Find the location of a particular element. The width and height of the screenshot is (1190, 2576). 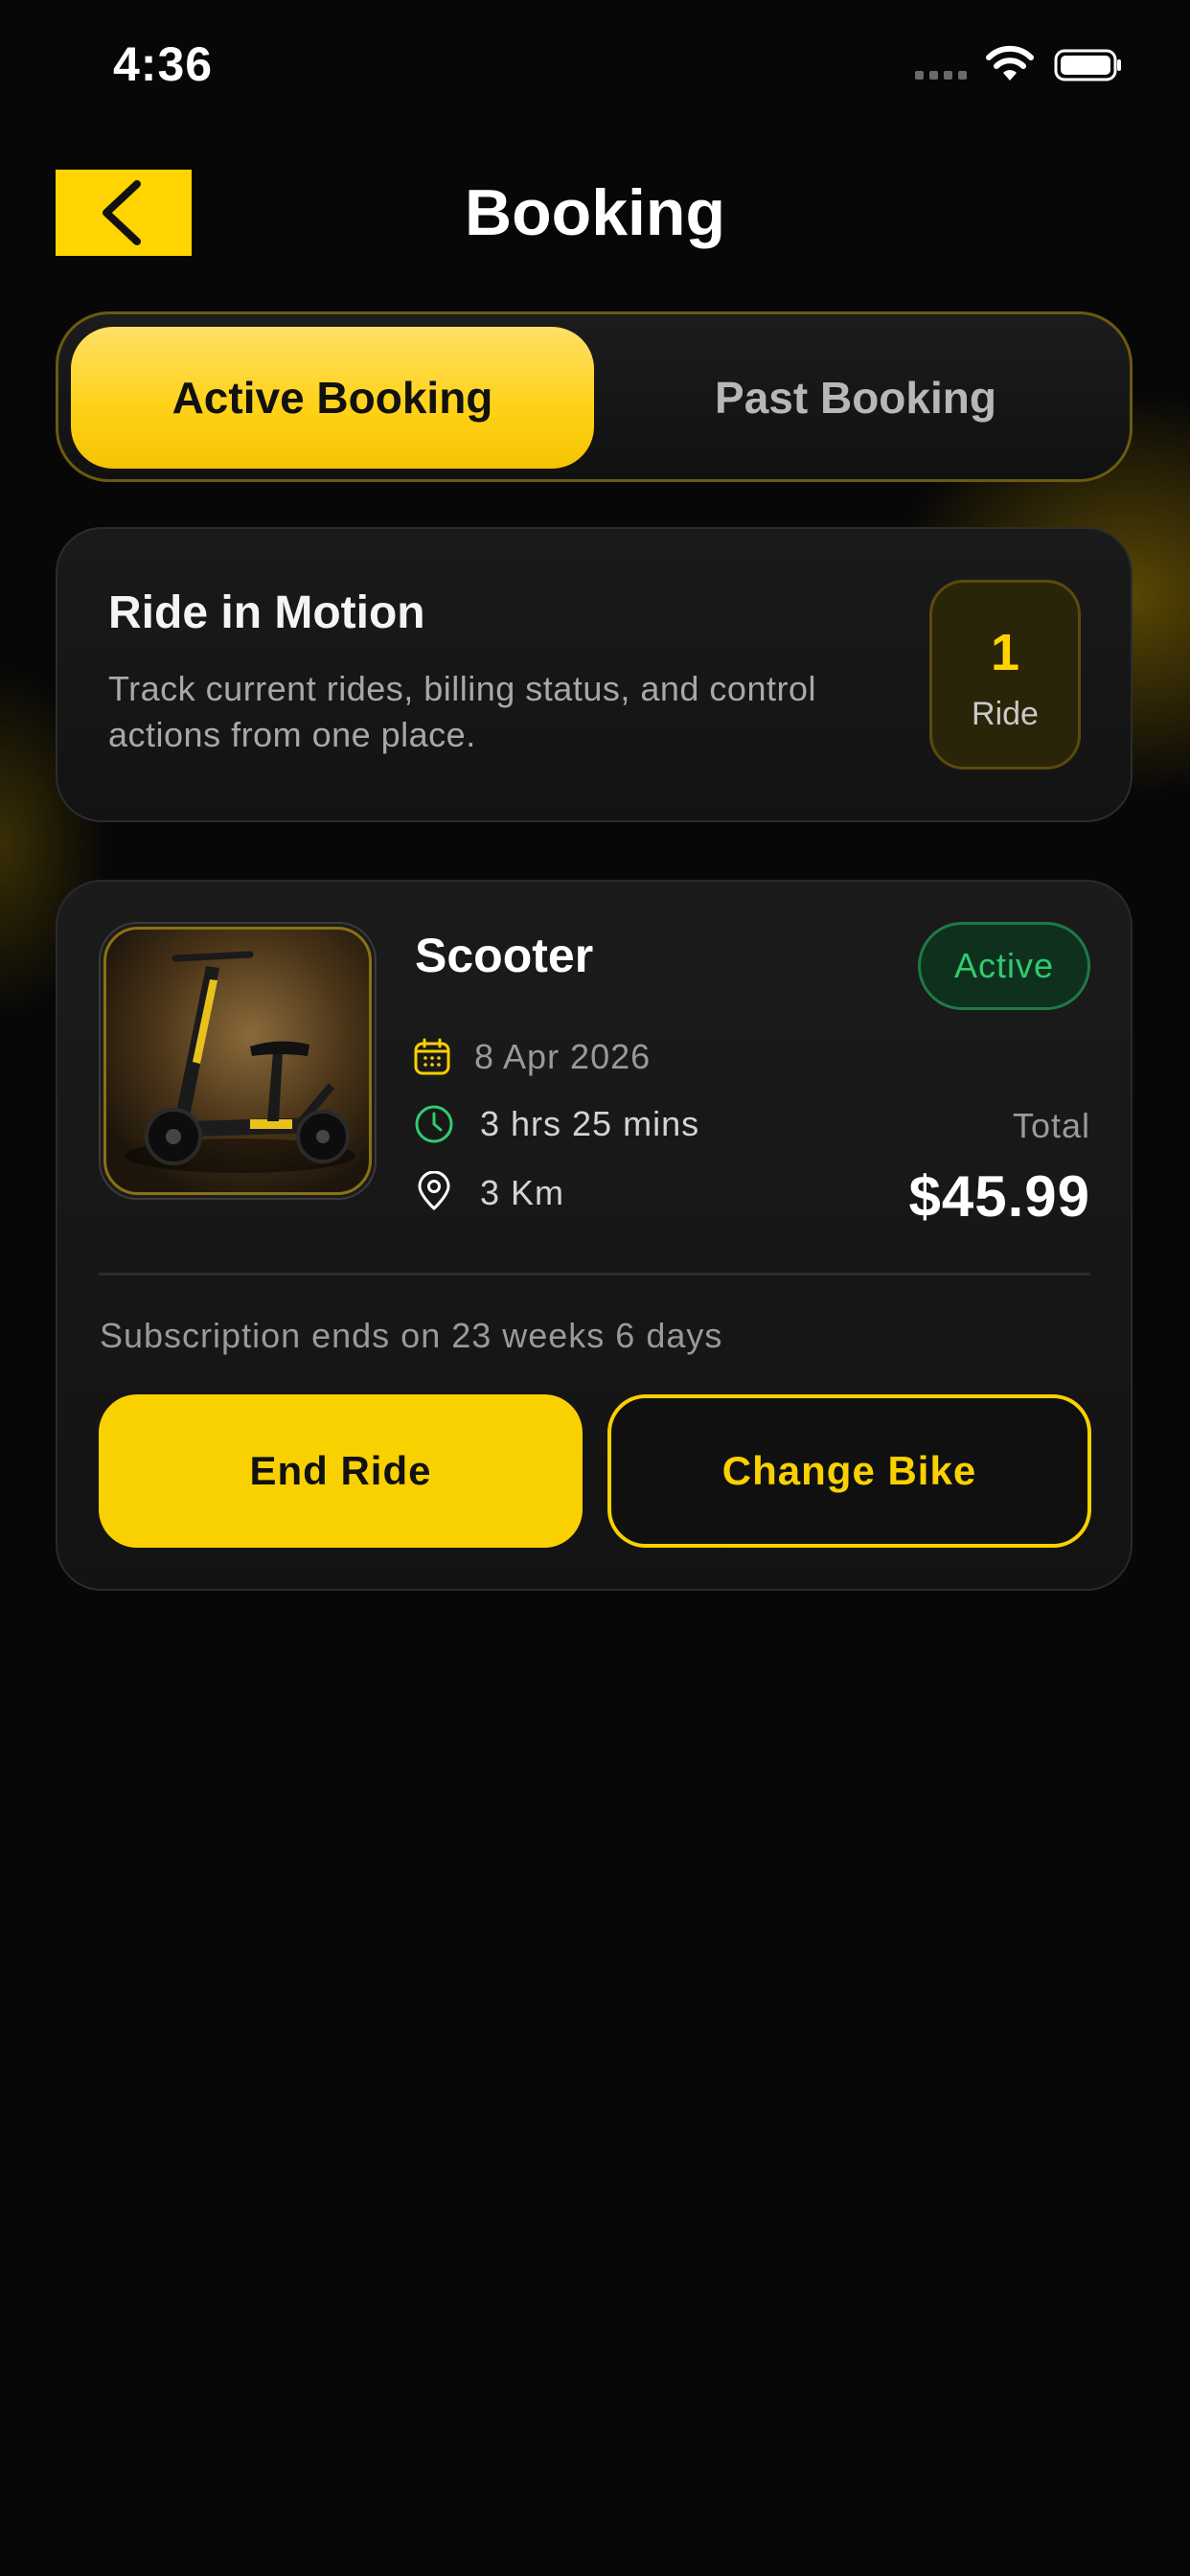

clock-icon is located at coordinates (434, 1124).